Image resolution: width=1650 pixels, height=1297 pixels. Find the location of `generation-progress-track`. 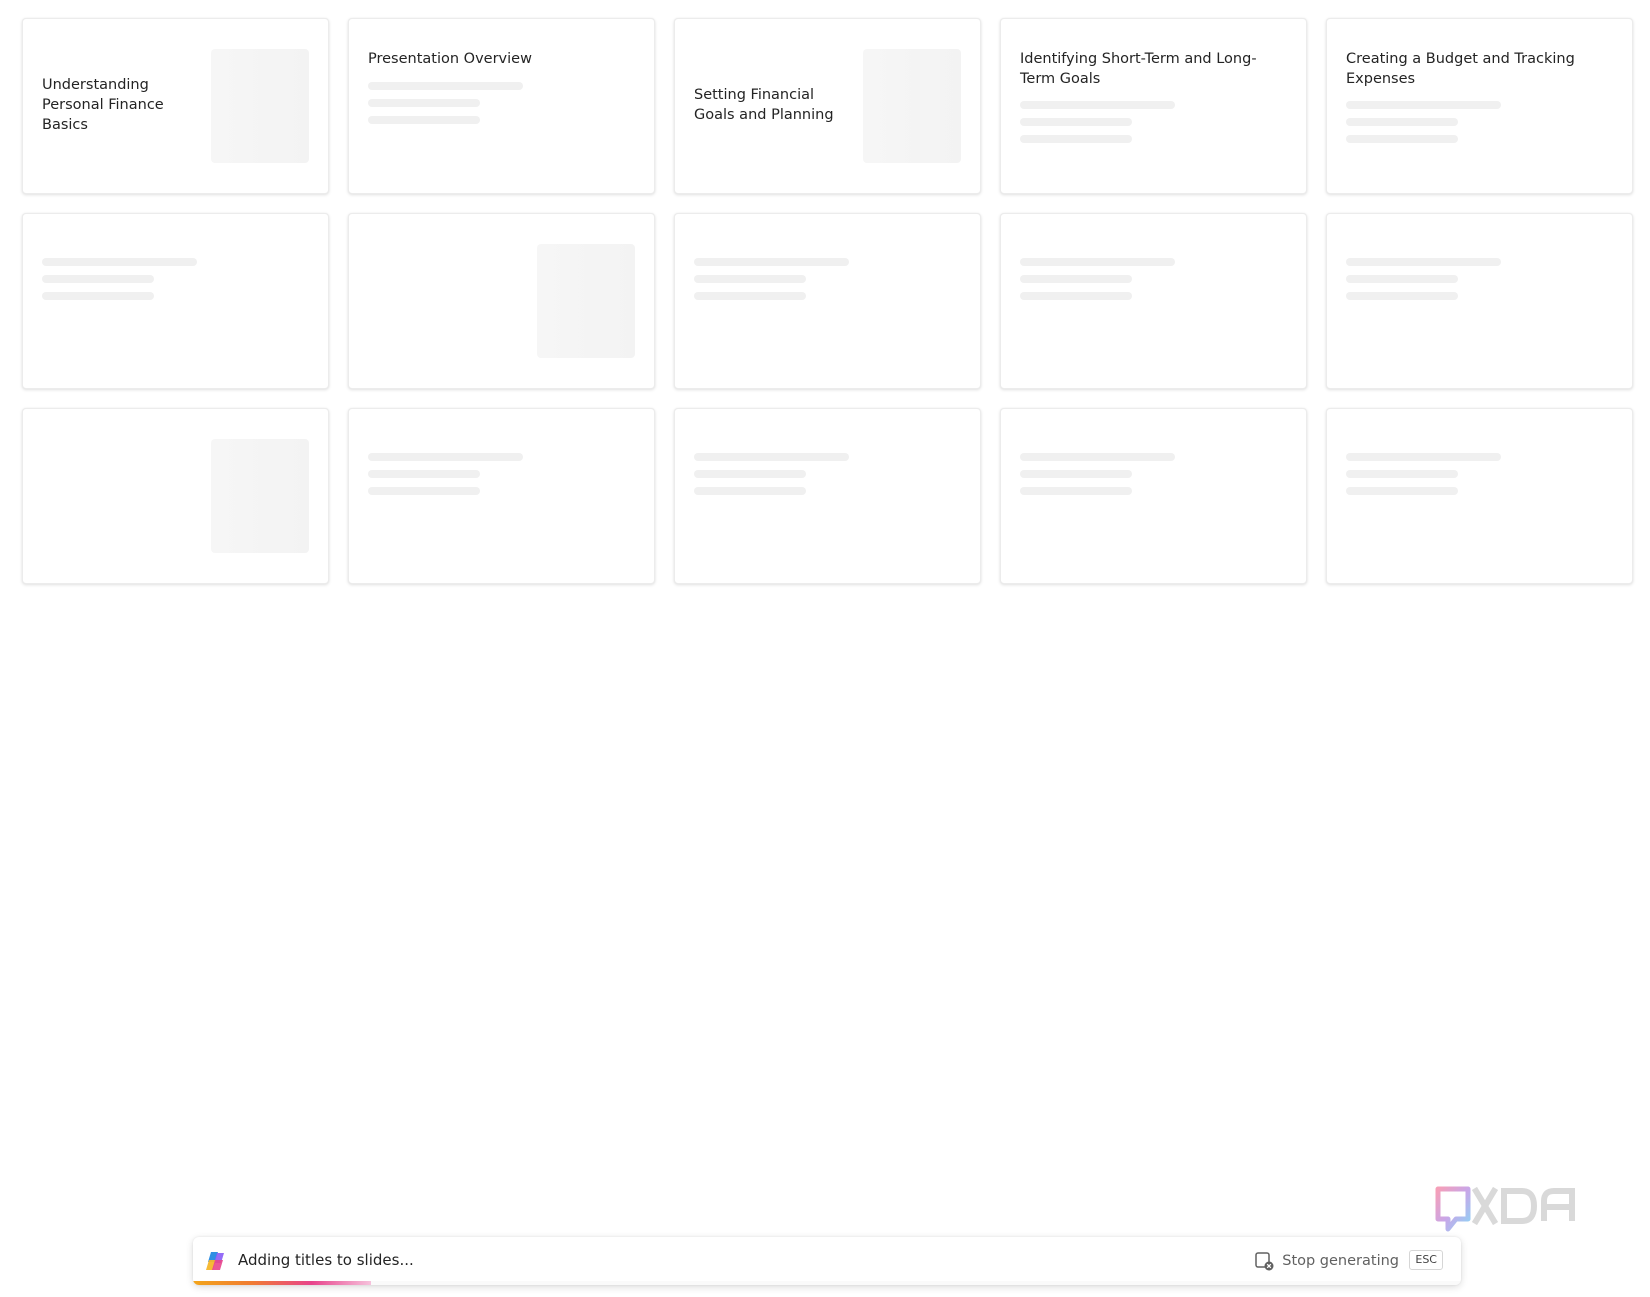

generation-progress-track is located at coordinates (827, 1283).